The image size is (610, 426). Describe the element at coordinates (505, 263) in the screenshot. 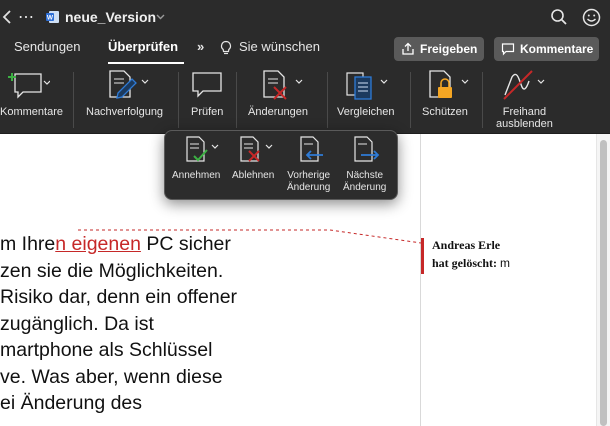

I see `balloon-deleted-text: m` at that location.